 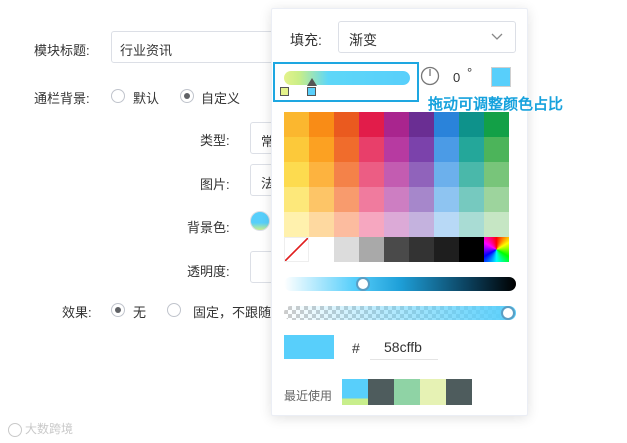 I want to click on hue-slider, so click(x=400, y=284).